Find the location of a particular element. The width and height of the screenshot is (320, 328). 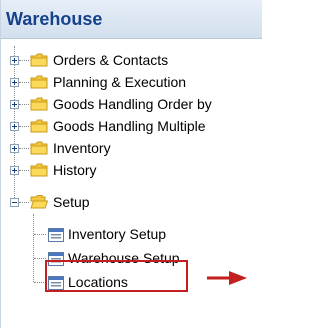

pane-title: Warehouse is located at coordinates (54, 19).